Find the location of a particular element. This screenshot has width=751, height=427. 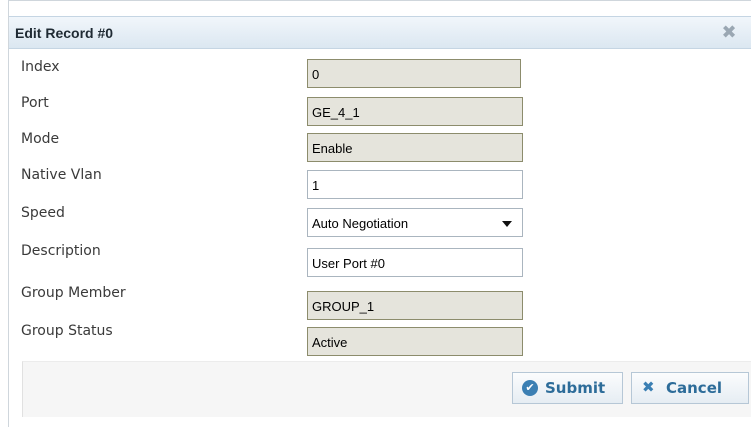

speed-select-value: Auto Negotiation is located at coordinates (360, 223).